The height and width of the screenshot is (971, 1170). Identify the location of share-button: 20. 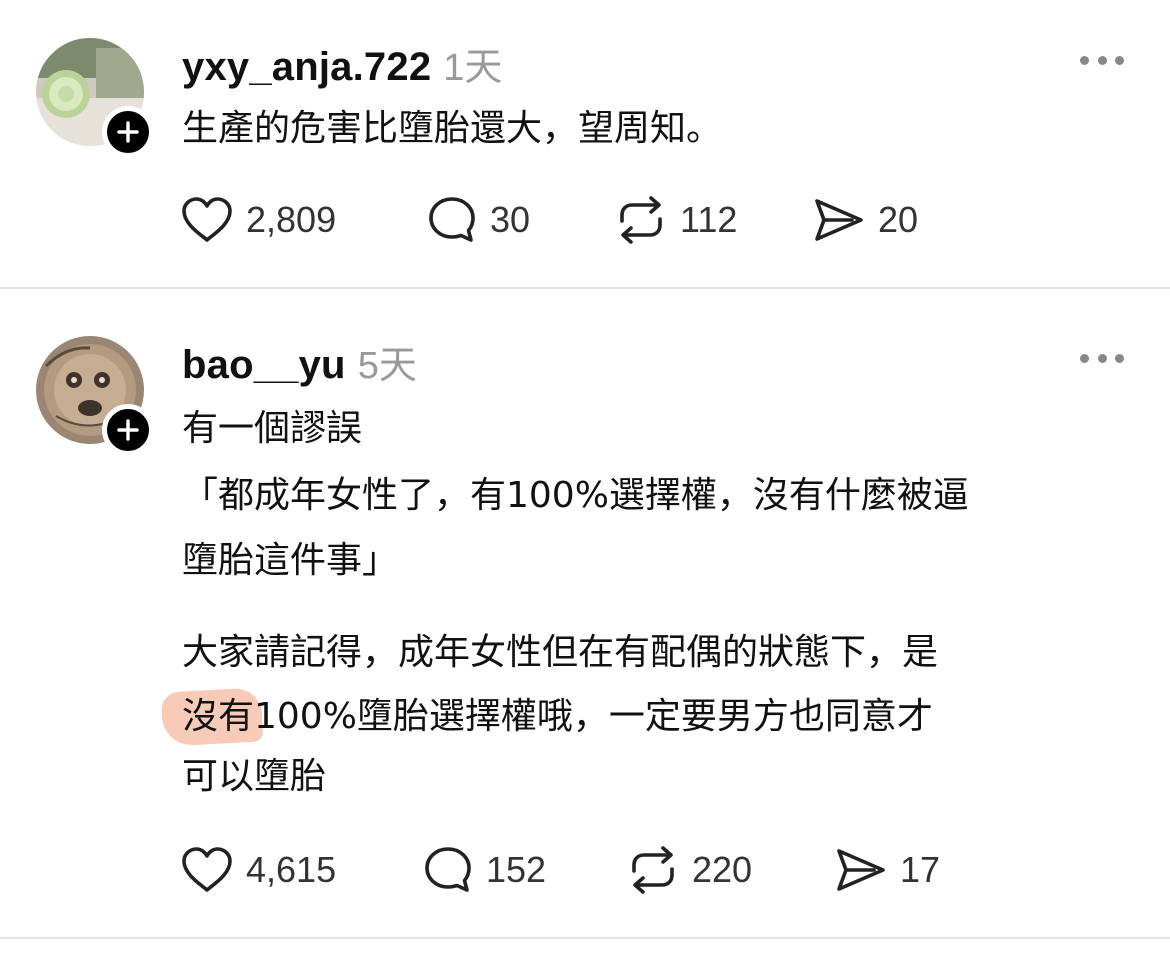
(865, 220).